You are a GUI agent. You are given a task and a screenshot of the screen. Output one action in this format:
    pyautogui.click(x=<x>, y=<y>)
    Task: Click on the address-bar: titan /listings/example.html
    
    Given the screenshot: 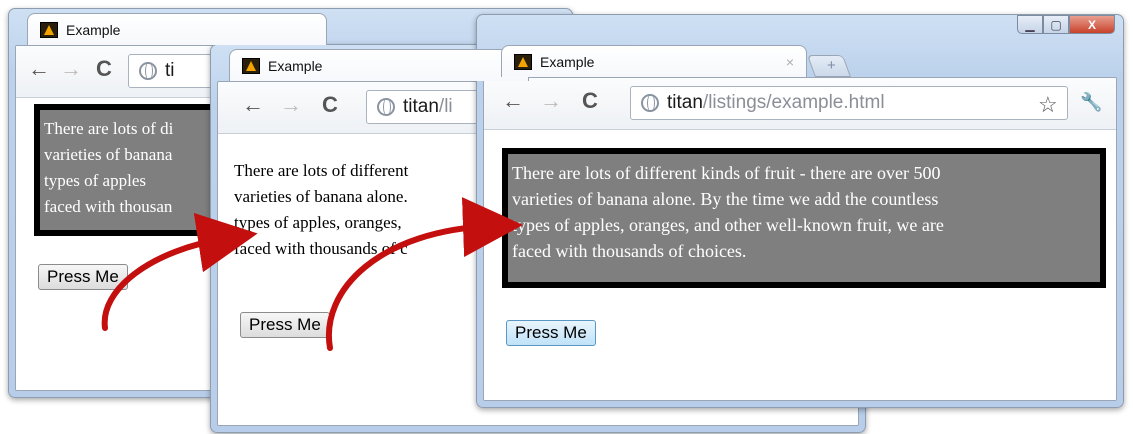 What is the action you would take?
    pyautogui.click(x=849, y=103)
    